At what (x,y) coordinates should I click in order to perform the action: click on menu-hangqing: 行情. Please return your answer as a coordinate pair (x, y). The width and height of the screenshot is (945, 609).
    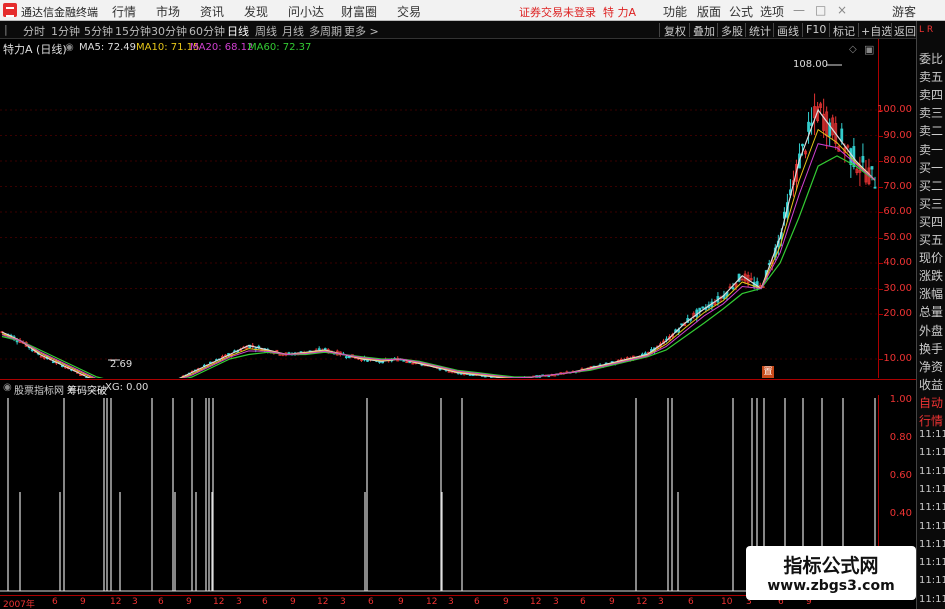
    Looking at the image, I should click on (124, 11).